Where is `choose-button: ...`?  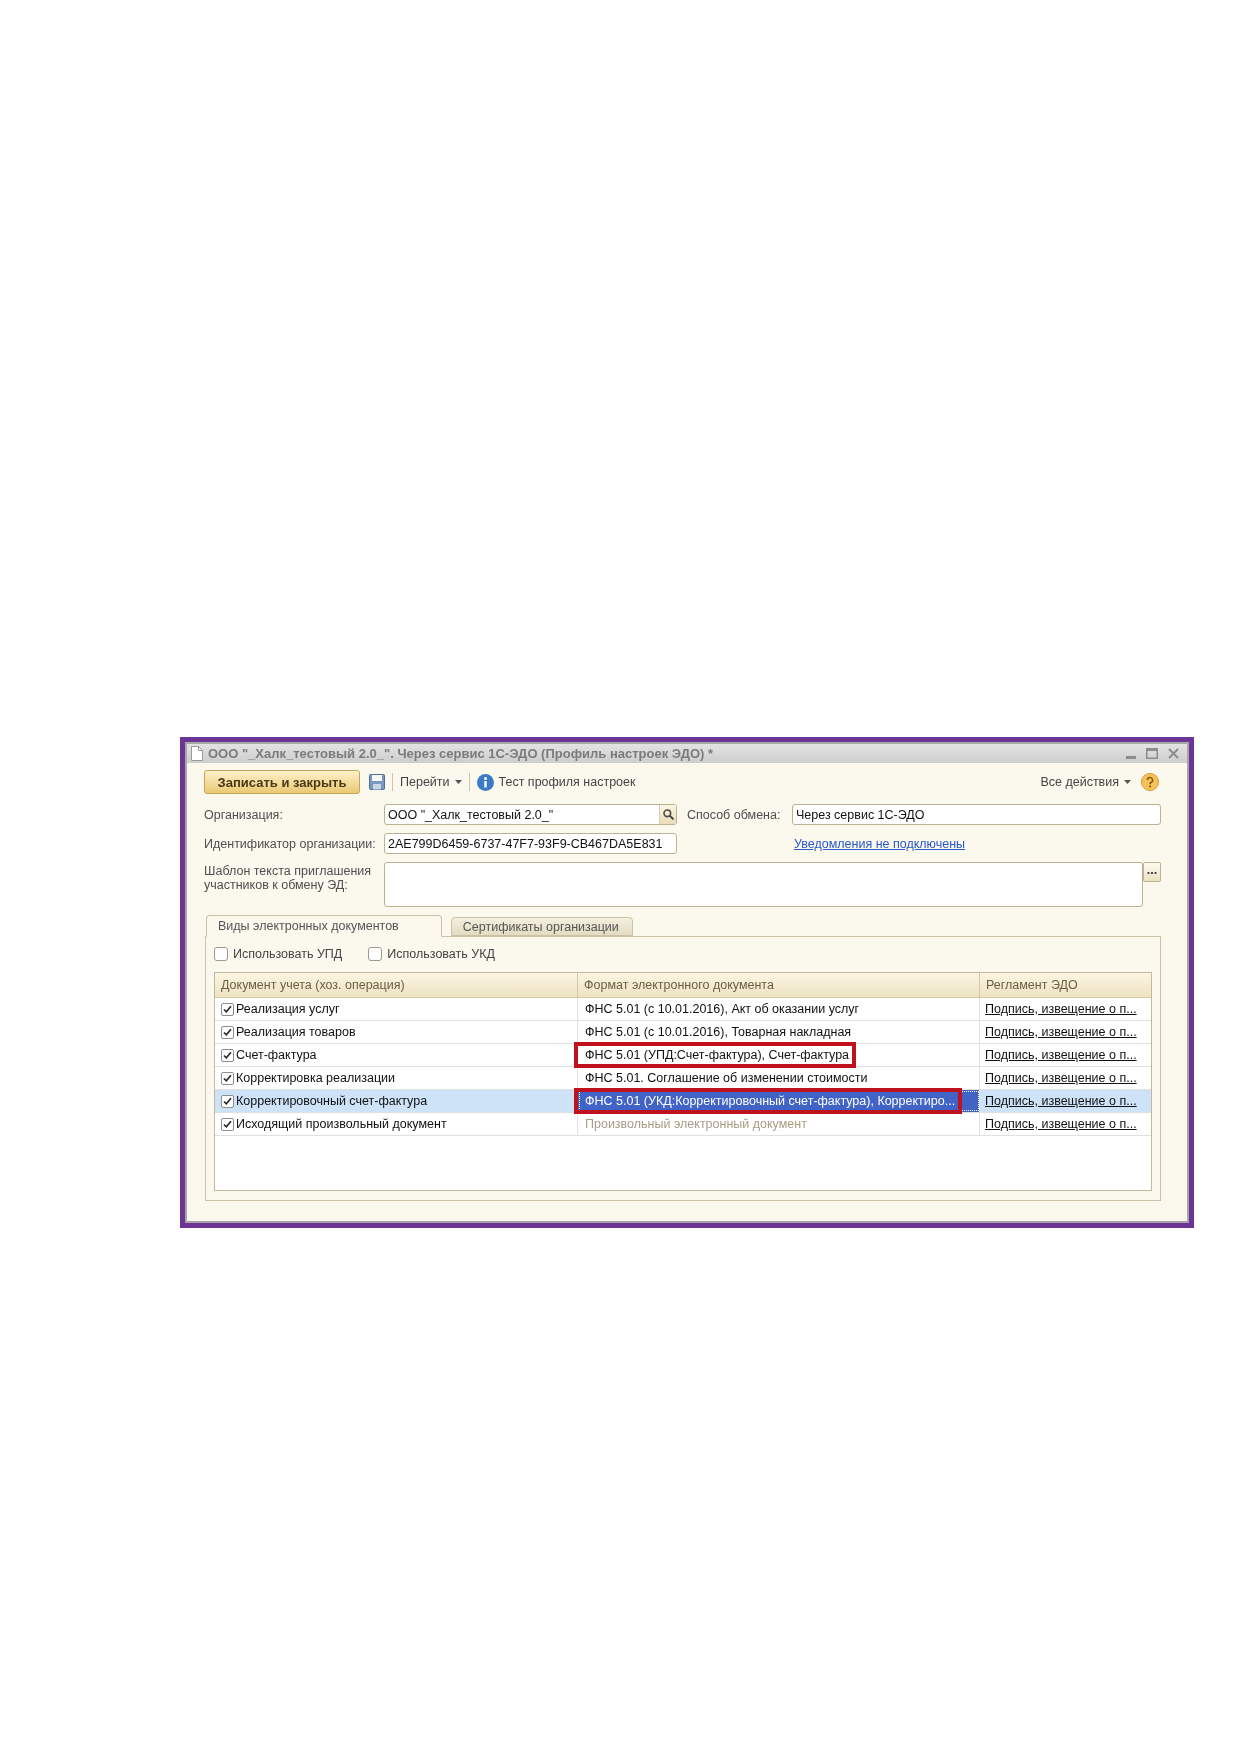 choose-button: ... is located at coordinates (1152, 872).